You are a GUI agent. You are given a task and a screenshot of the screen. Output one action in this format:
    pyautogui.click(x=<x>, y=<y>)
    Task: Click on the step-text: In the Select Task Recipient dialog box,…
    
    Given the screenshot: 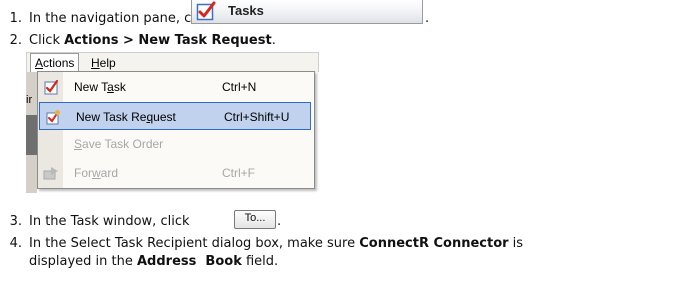 What is the action you would take?
    pyautogui.click(x=194, y=243)
    